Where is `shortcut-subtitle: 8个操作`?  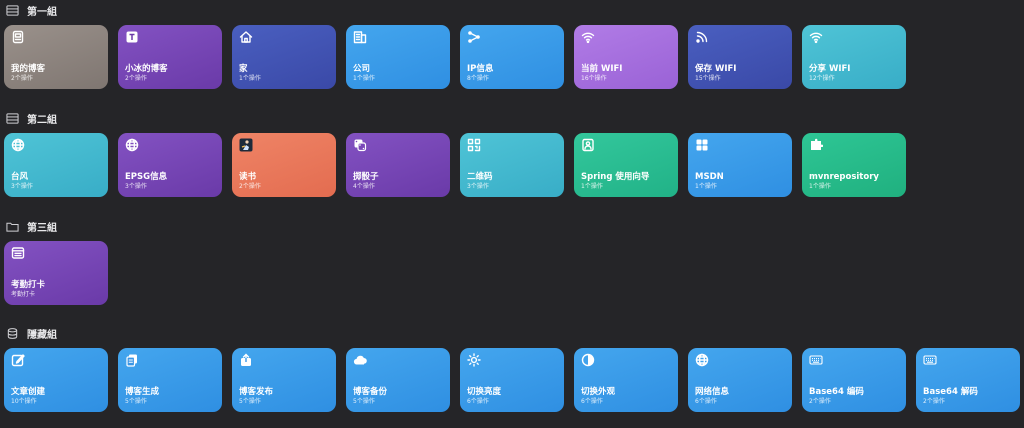
shortcut-subtitle: 8个操作 is located at coordinates (478, 78).